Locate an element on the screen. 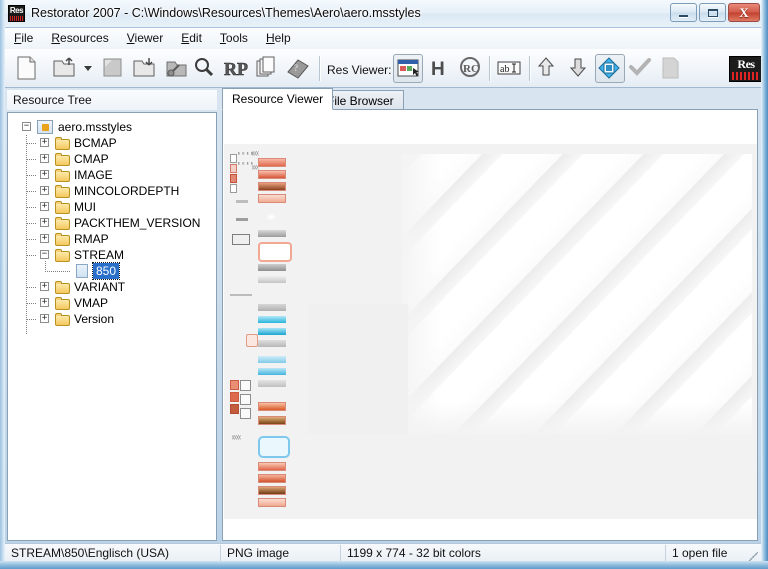 The width and height of the screenshot is (768, 569). collapse-toggle-stream: − is located at coordinates (44, 254).